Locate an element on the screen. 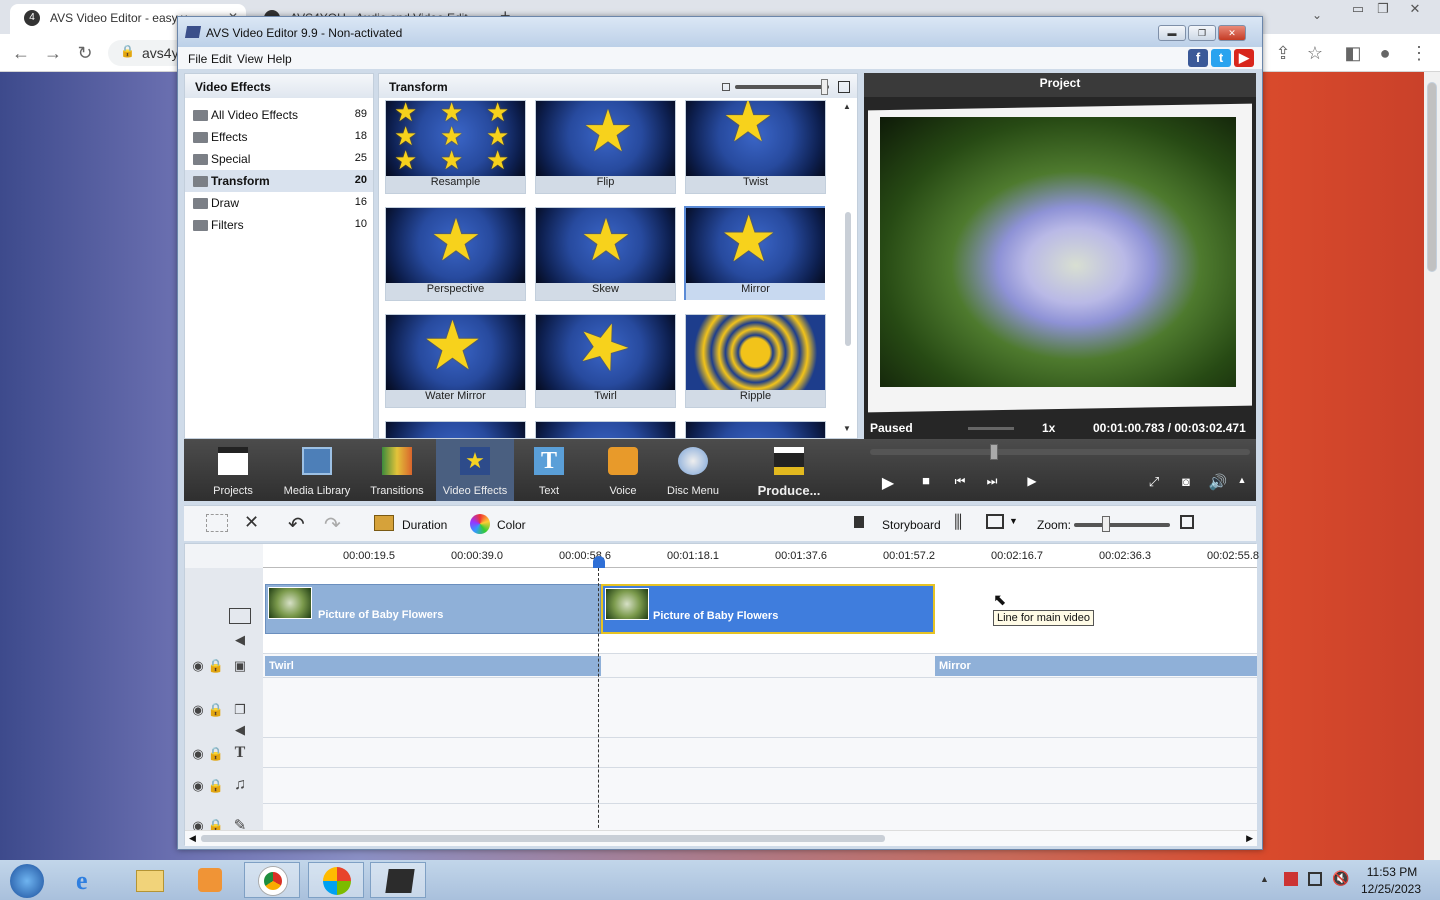  fullscreen-icon: ⤢ is located at coordinates (1154, 482).